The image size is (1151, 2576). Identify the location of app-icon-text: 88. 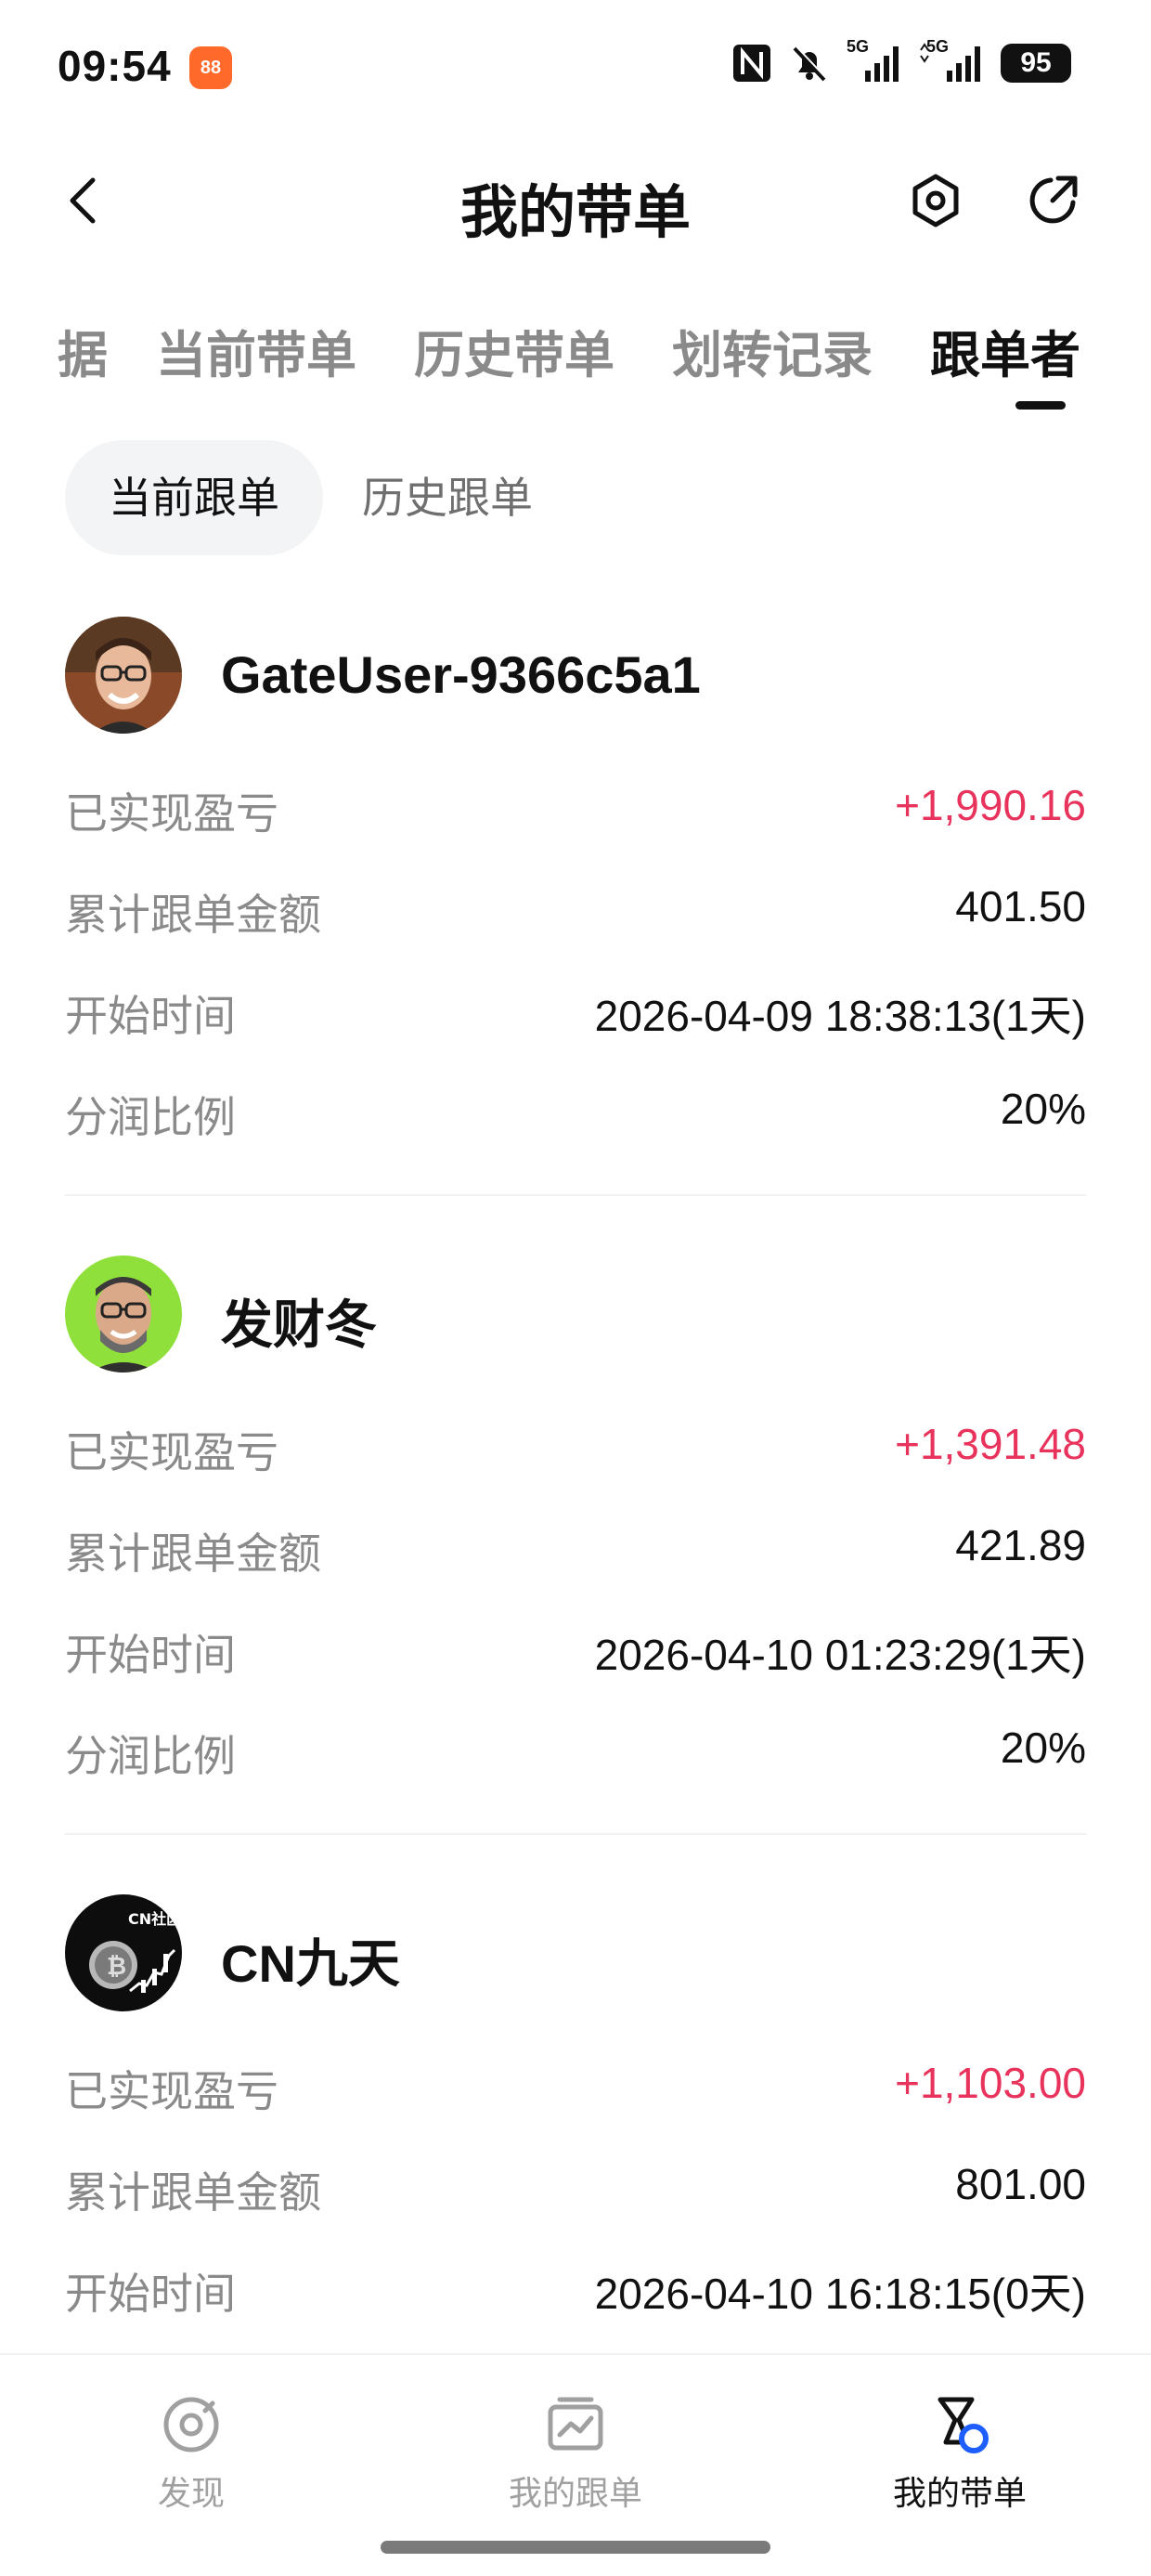
(211, 67).